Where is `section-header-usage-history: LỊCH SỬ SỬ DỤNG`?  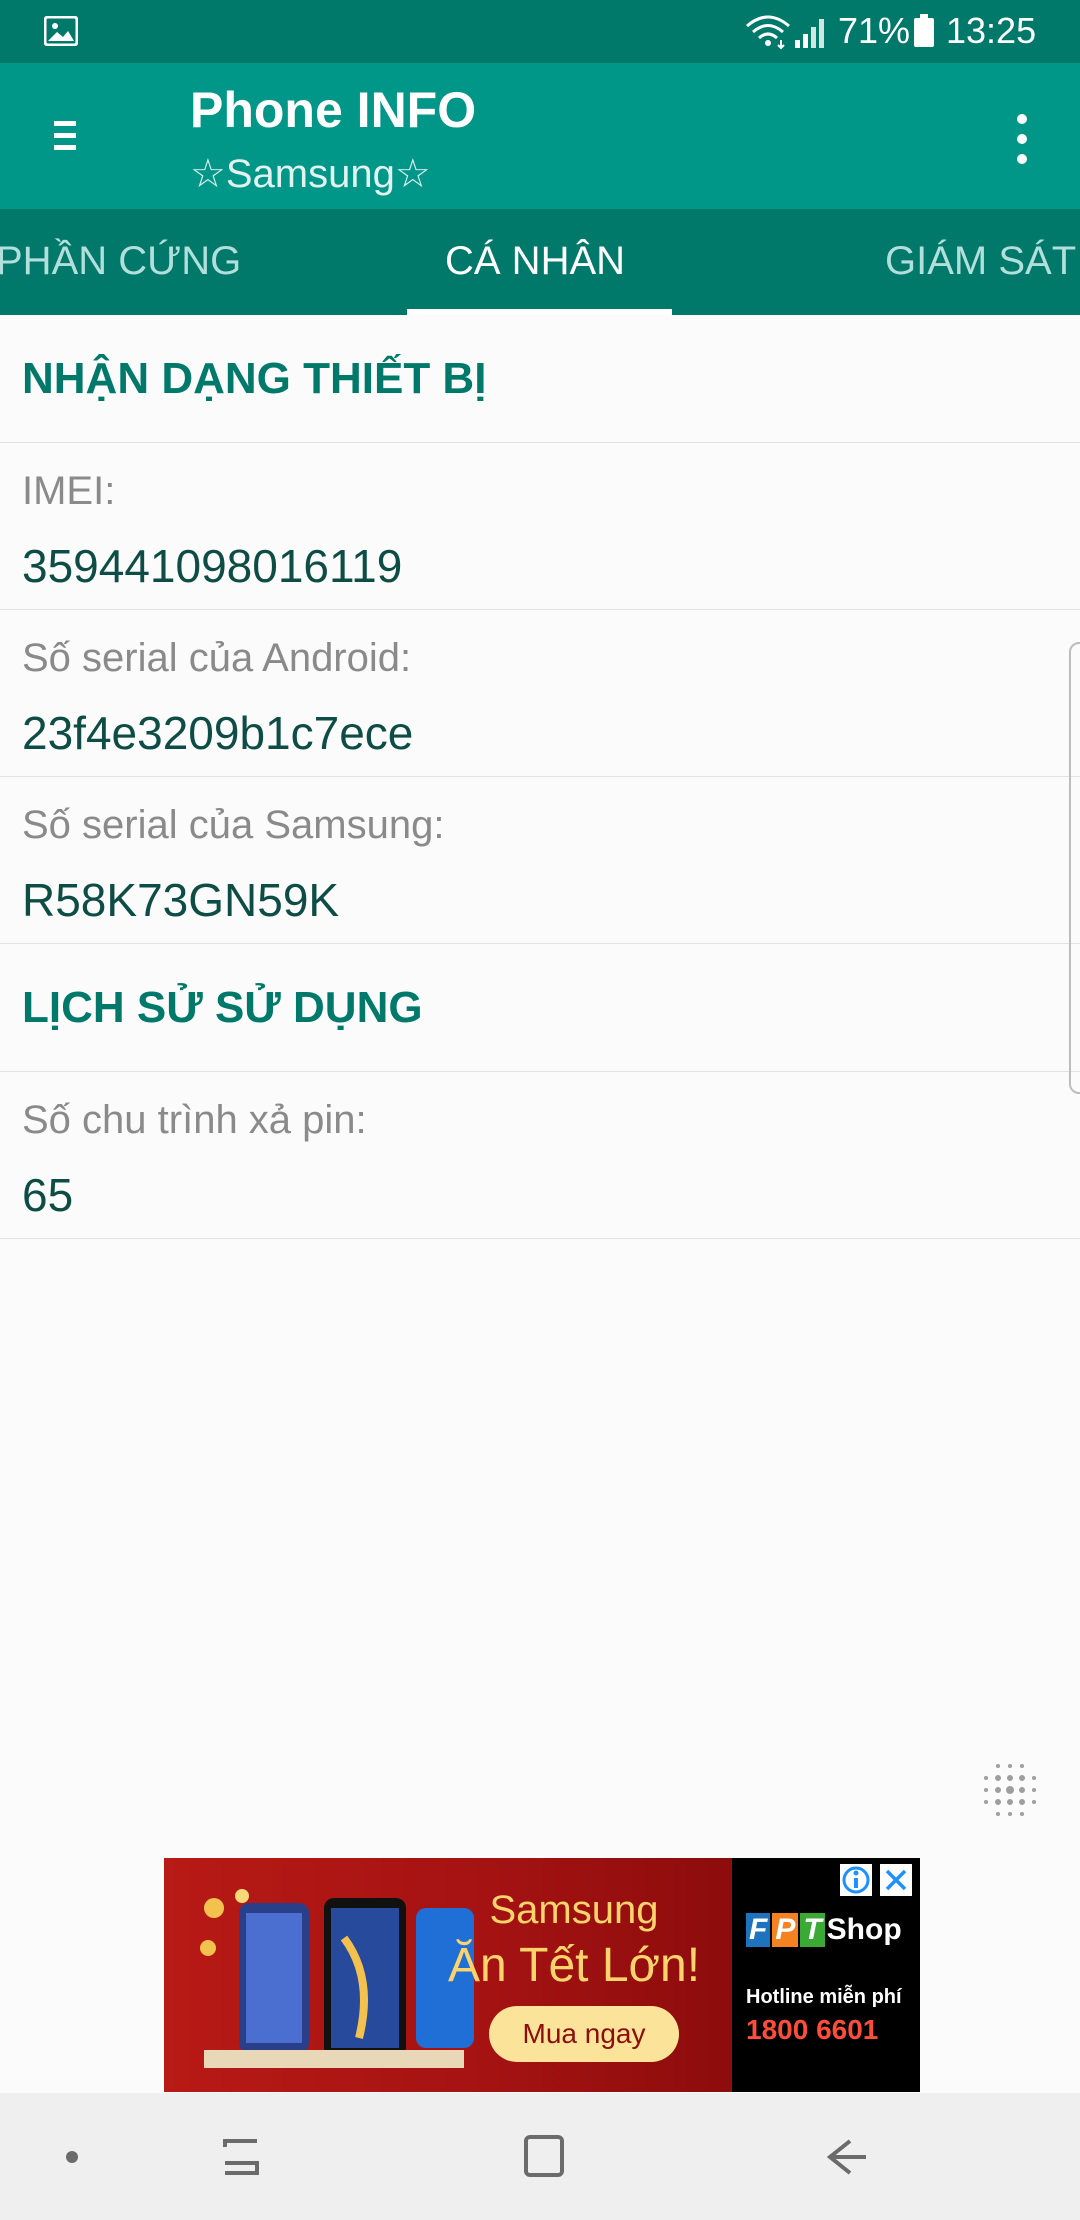
section-header-usage-history: LỊCH SỬ SỬ DỤNG is located at coordinates (540, 1008).